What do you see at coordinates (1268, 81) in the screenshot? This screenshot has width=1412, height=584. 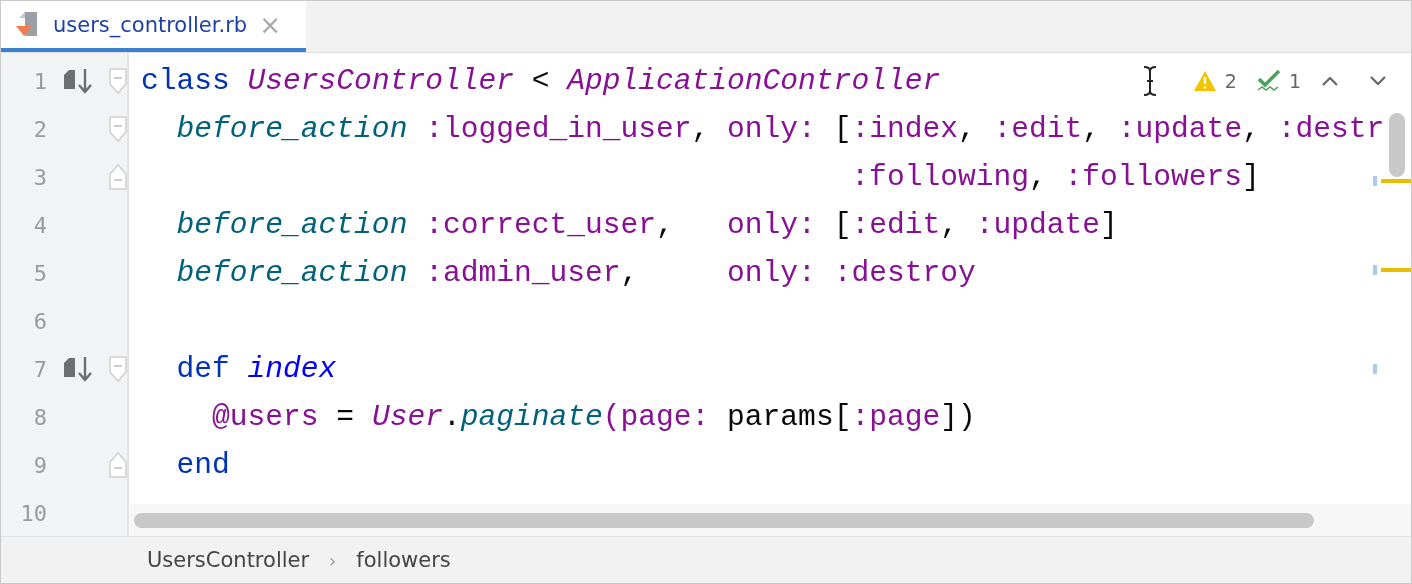 I see `check-icon` at bounding box center [1268, 81].